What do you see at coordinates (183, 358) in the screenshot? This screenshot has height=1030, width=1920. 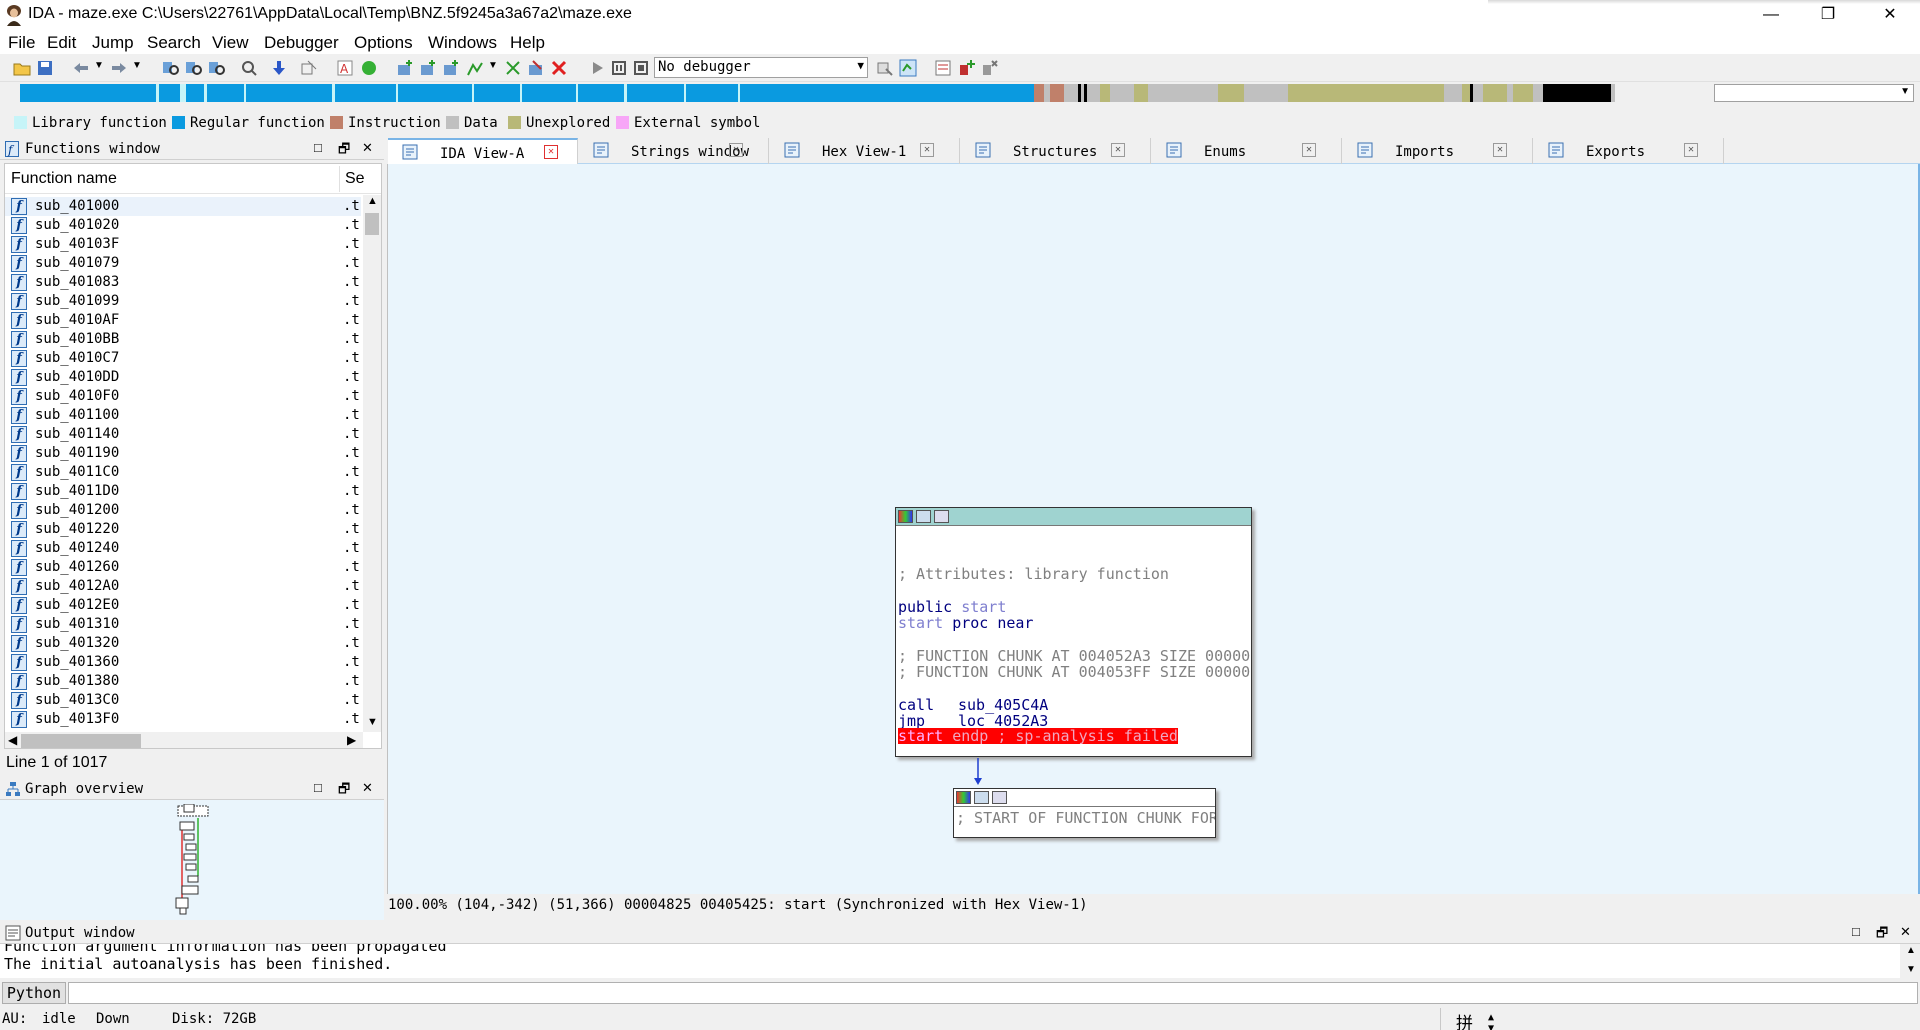 I see `function-row: f sub_4010C7 .t` at bounding box center [183, 358].